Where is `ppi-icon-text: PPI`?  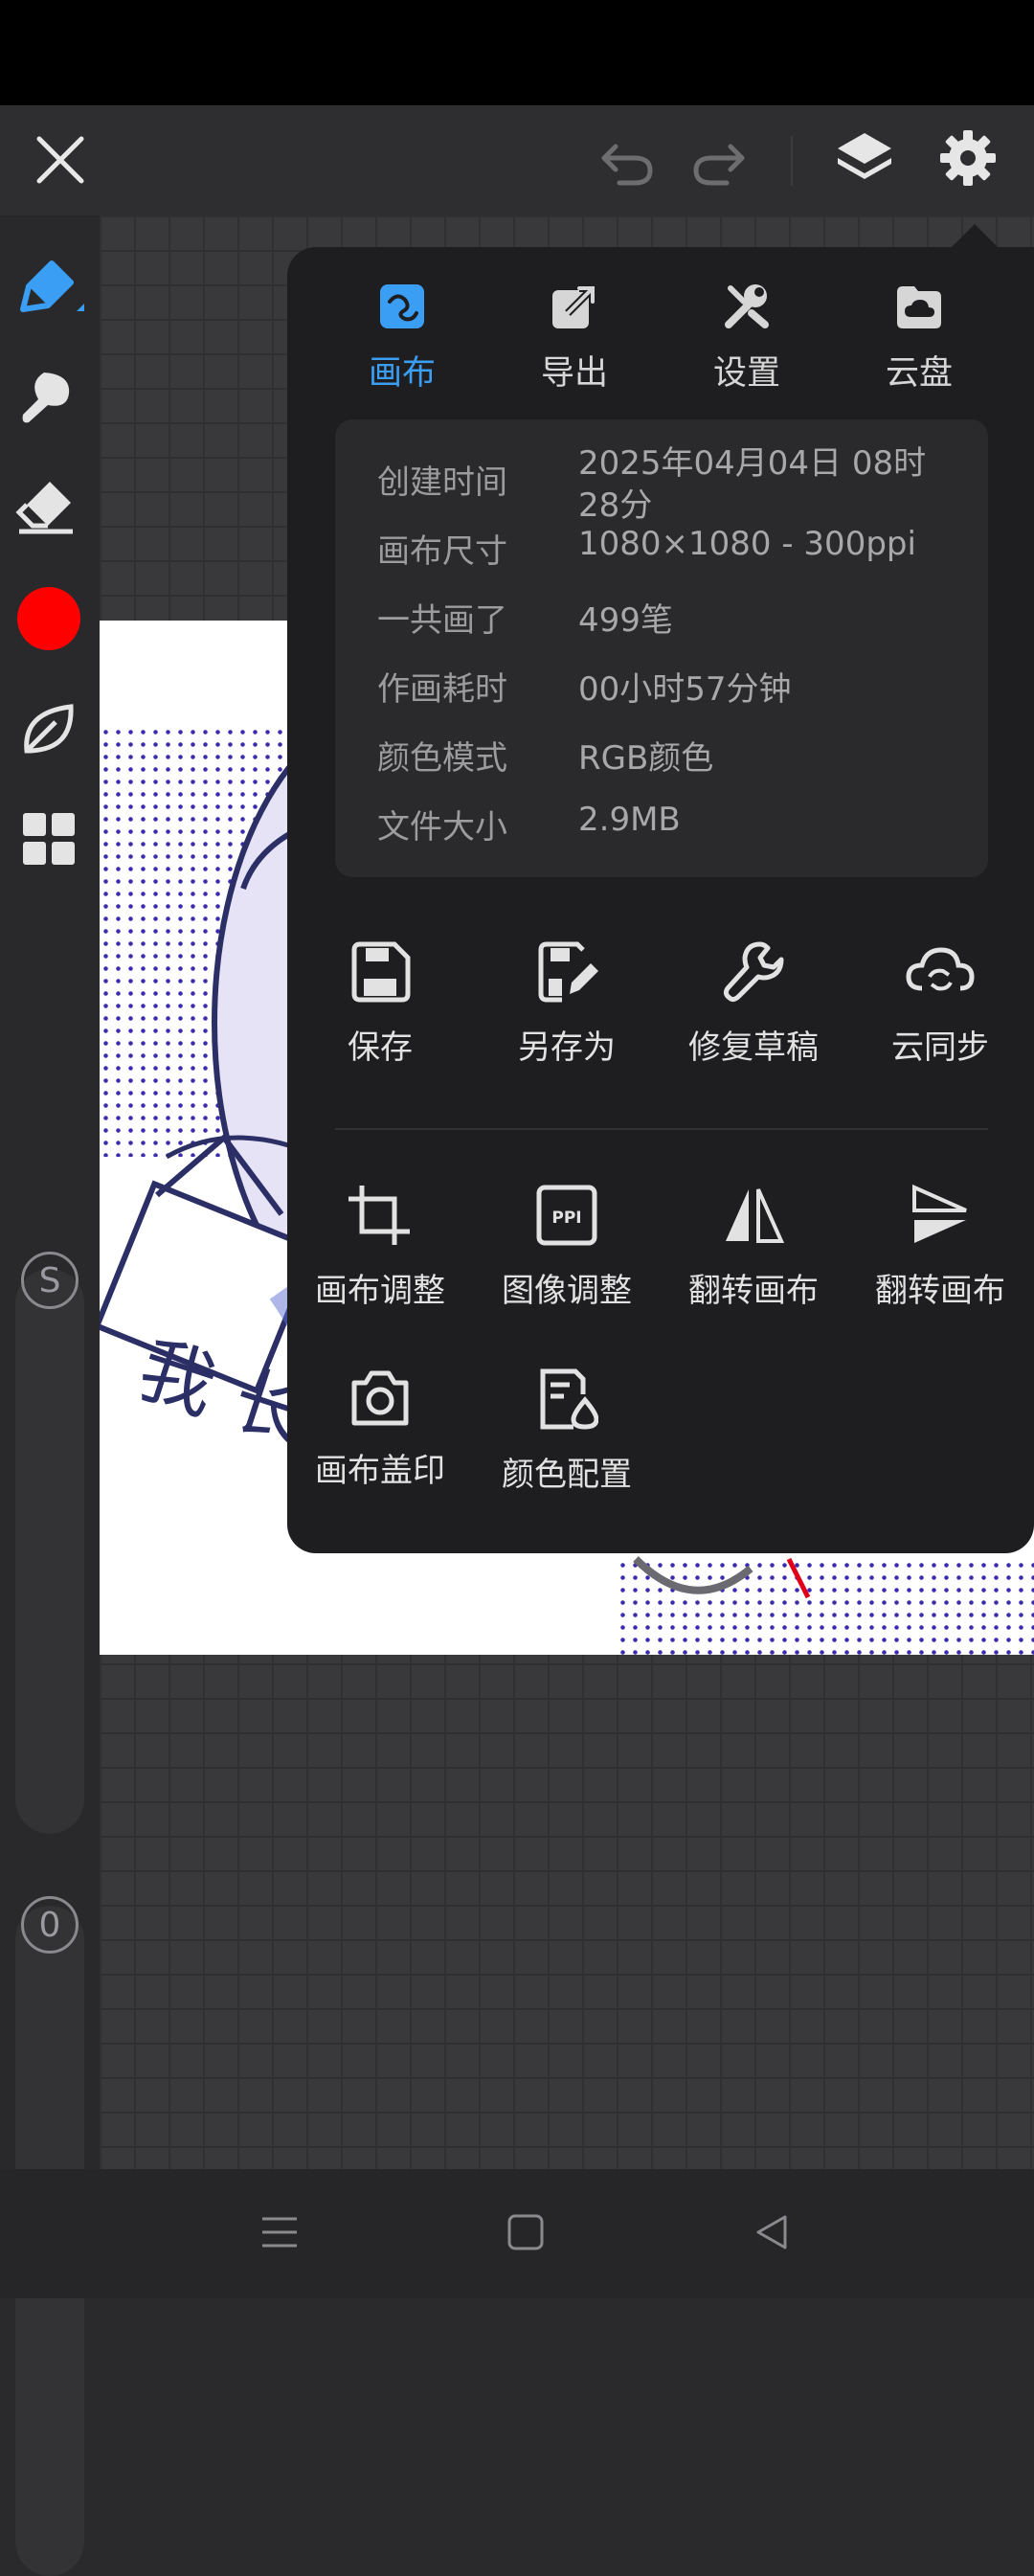
ppi-icon-text: PPI is located at coordinates (566, 1218).